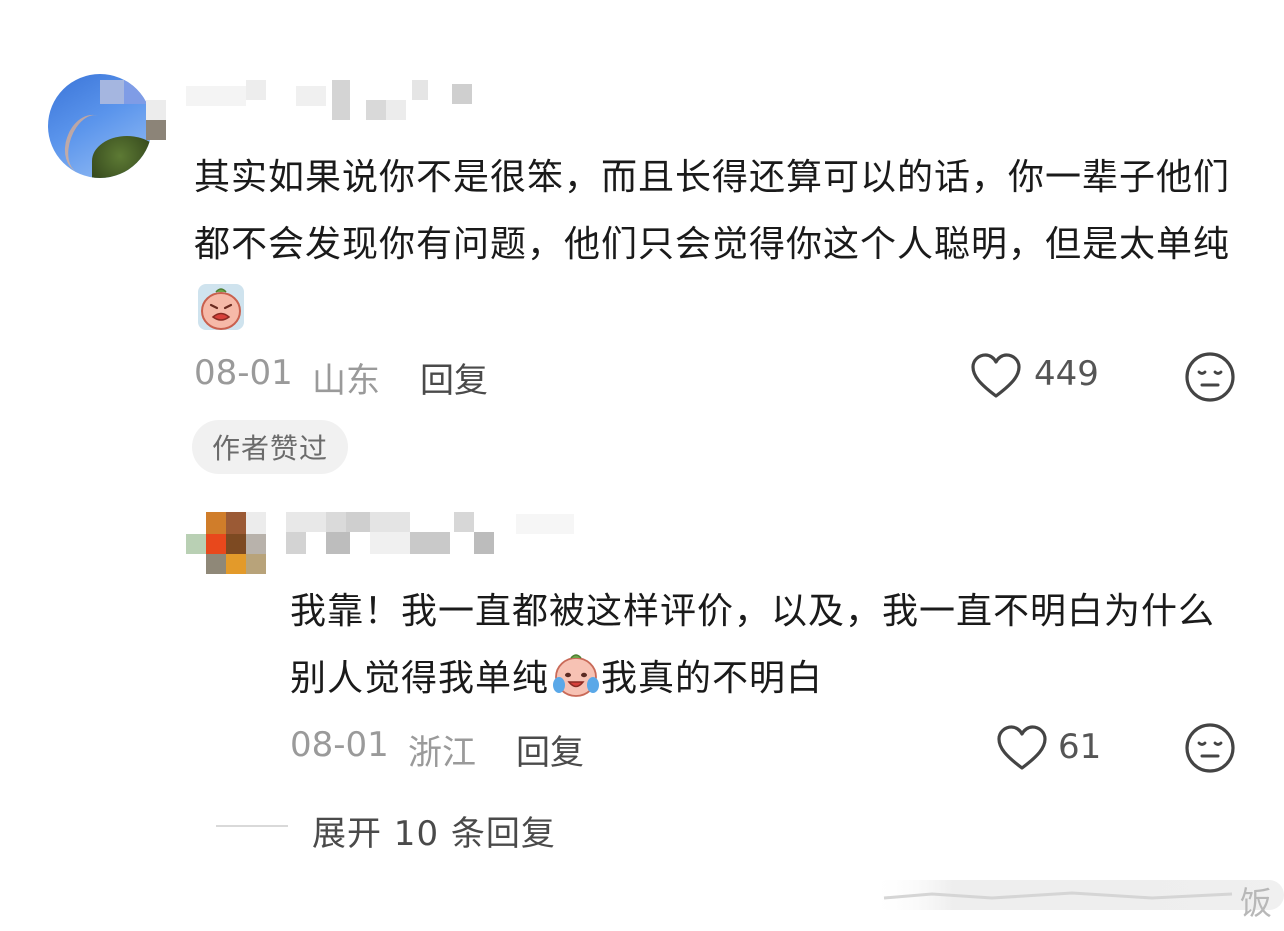  What do you see at coordinates (442, 753) in the screenshot?
I see `reply-location: 浙江` at bounding box center [442, 753].